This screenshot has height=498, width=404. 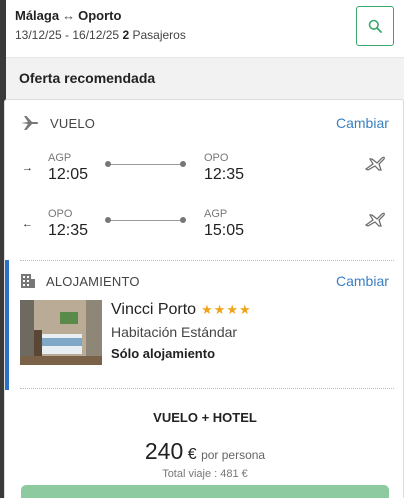 I want to click on change-flight-link: Cambiar, so click(x=362, y=123).